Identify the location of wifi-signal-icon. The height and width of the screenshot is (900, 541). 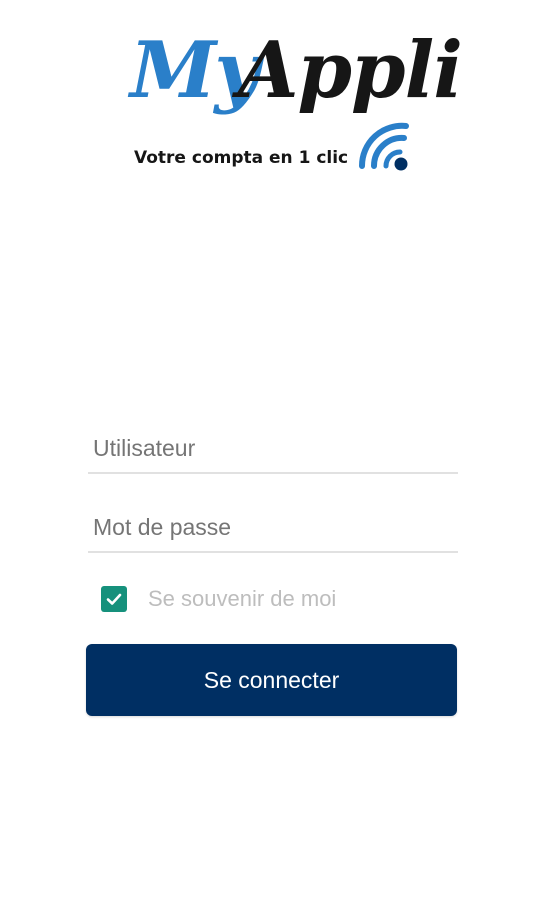
(383, 146).